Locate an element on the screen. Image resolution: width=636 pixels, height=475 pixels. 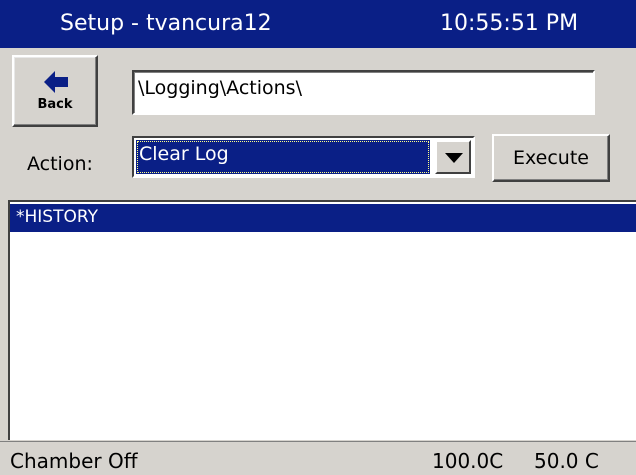
current-temperature: 100.0C is located at coordinates (468, 461).